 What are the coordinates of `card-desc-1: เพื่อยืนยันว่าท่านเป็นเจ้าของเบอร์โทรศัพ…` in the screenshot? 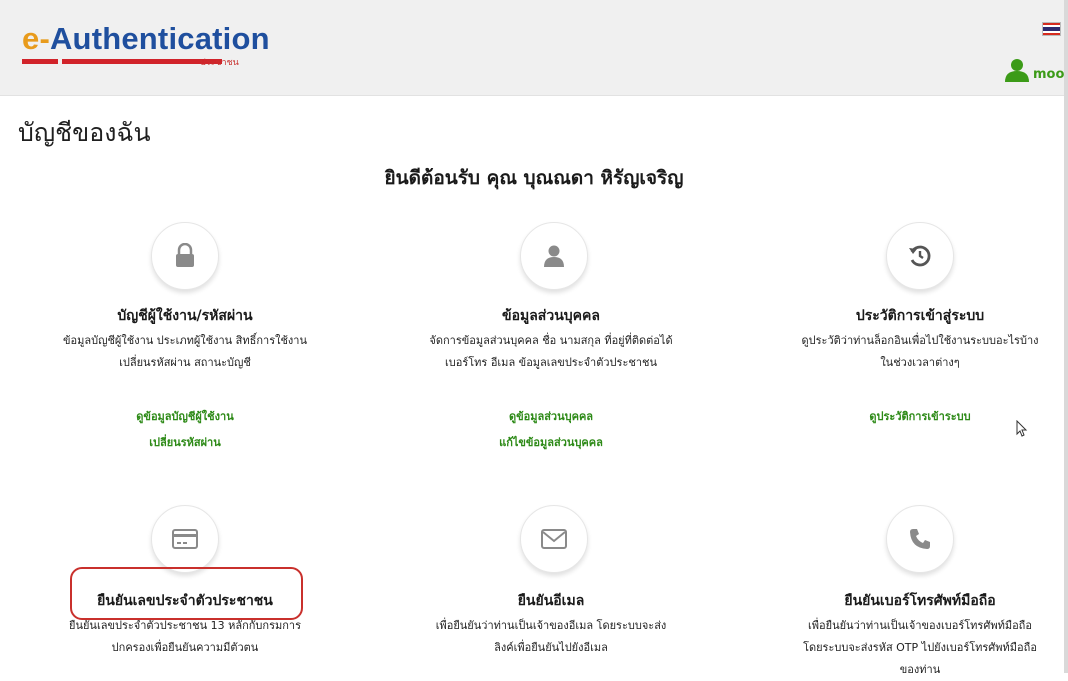 It's located at (920, 625).